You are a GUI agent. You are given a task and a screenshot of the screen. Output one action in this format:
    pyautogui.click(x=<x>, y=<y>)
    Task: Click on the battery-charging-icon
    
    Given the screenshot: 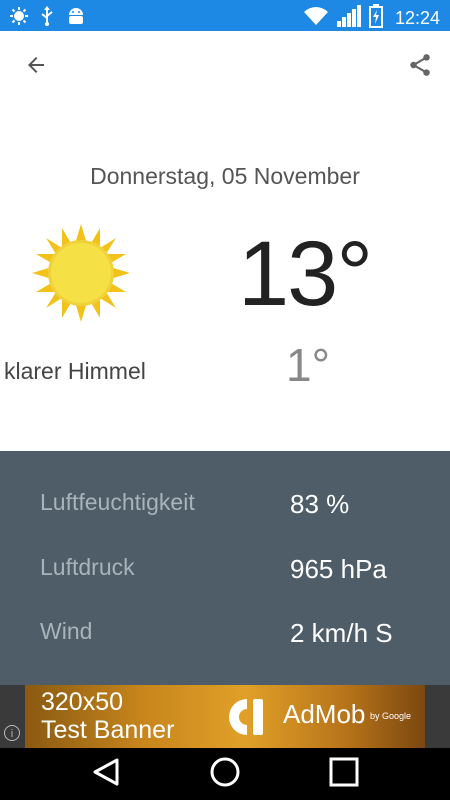 What is the action you would take?
    pyautogui.click(x=375, y=18)
    